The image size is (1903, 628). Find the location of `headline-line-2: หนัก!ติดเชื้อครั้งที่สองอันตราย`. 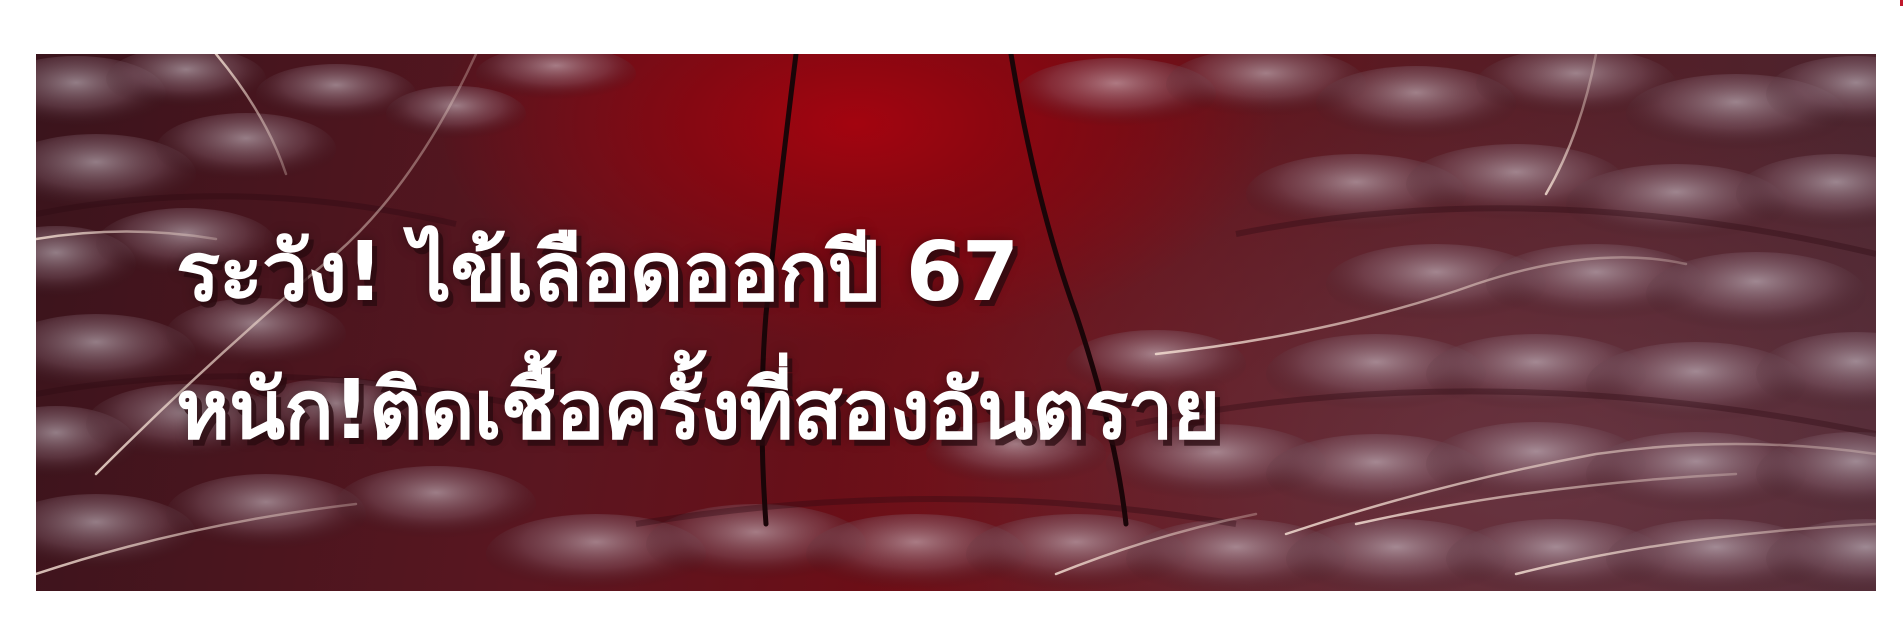

headline-line-2: หนัก!ติดเชื้อครั้งที่สองอันตราย is located at coordinates (698, 410).